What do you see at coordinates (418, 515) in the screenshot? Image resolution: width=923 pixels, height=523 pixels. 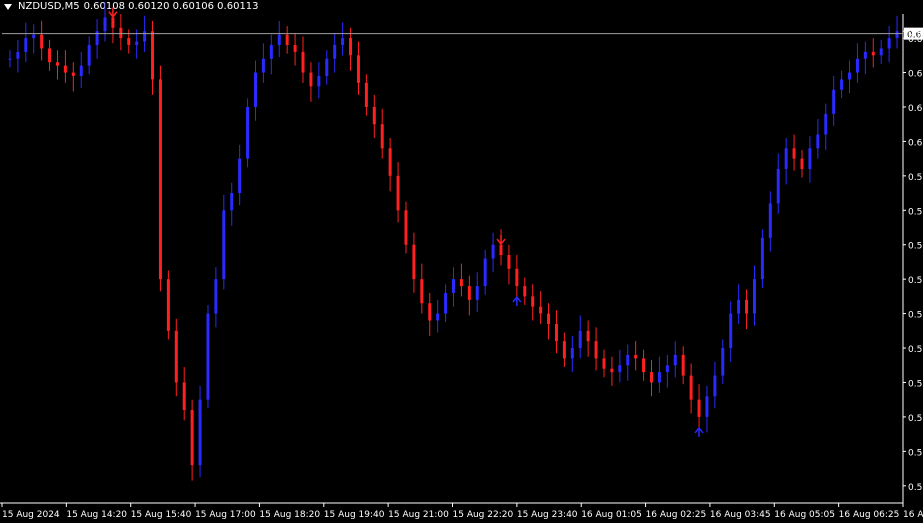 I see `x-tick-label: 15 Aug 21:00` at bounding box center [418, 515].